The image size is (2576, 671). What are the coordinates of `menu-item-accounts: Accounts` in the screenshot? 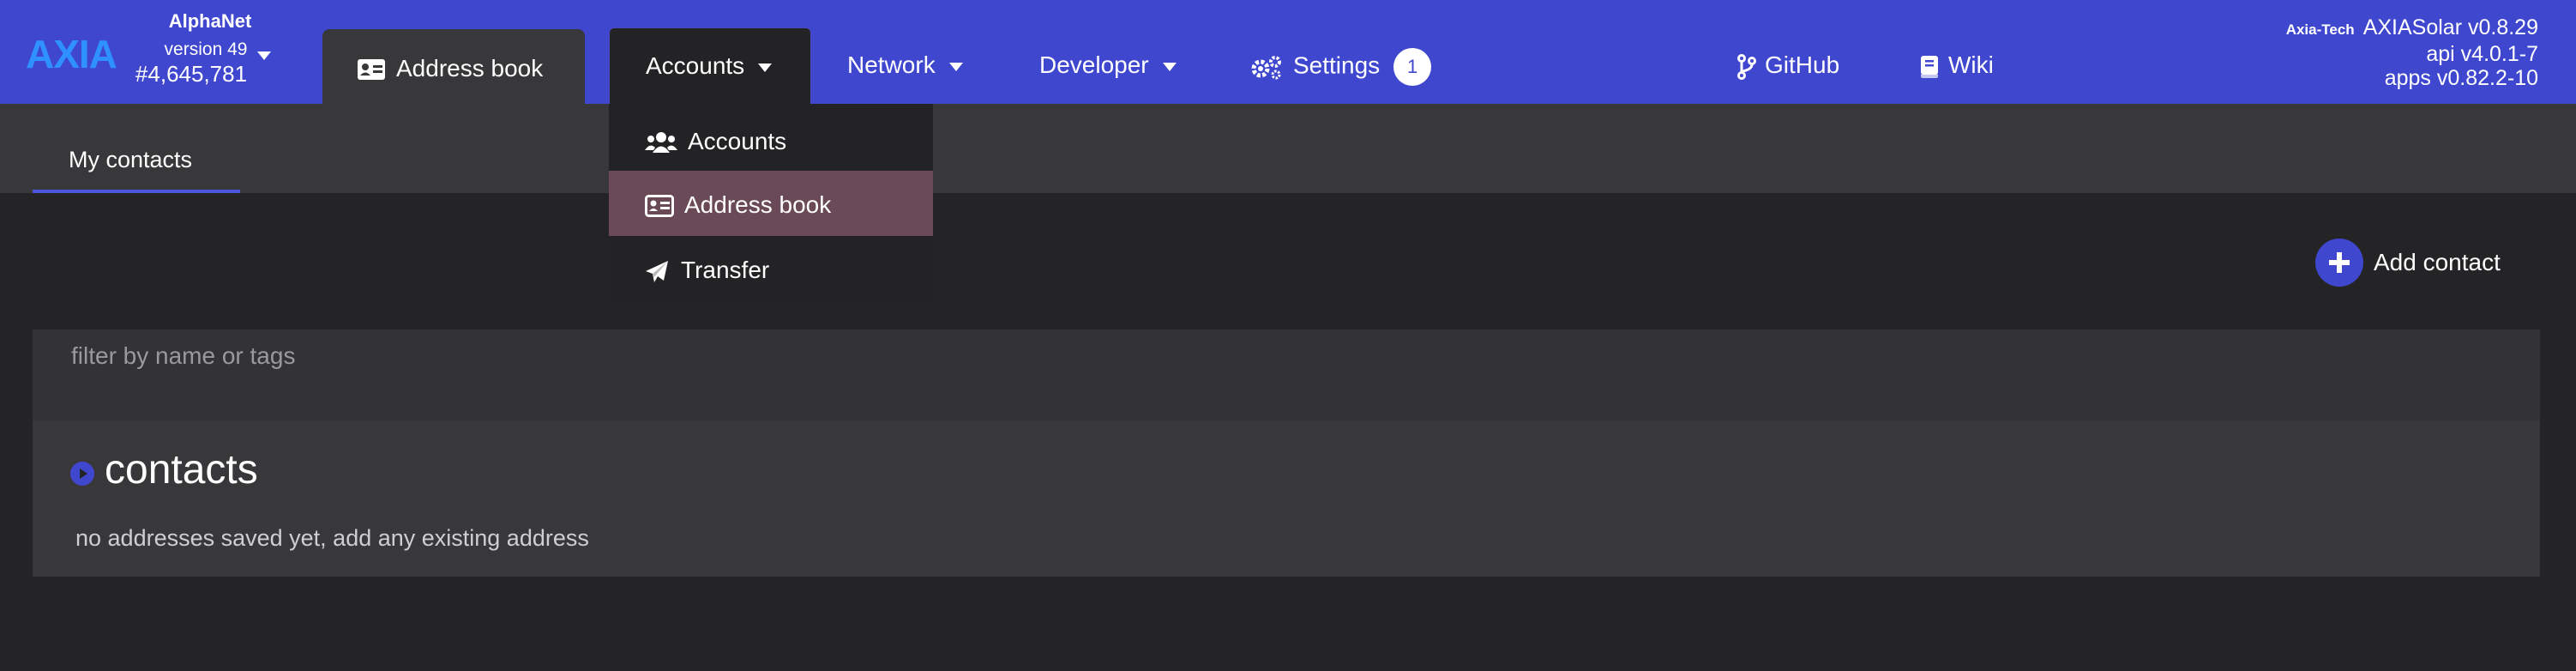 It's located at (771, 139).